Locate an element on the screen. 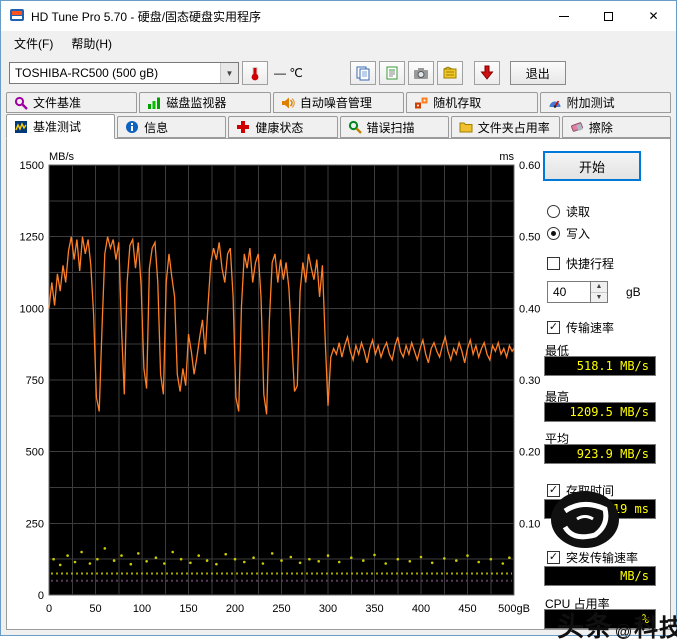  tab-label: 信息 is located at coordinates (156, 127).